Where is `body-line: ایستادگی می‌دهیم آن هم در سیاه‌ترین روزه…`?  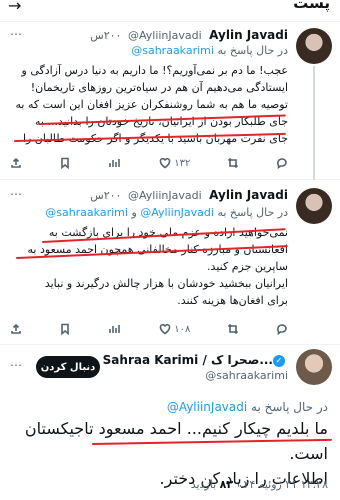 body-line: ایستادگی می‌دهیم آن هم در سیاه‌ترین روزه… is located at coordinates (159, 87).